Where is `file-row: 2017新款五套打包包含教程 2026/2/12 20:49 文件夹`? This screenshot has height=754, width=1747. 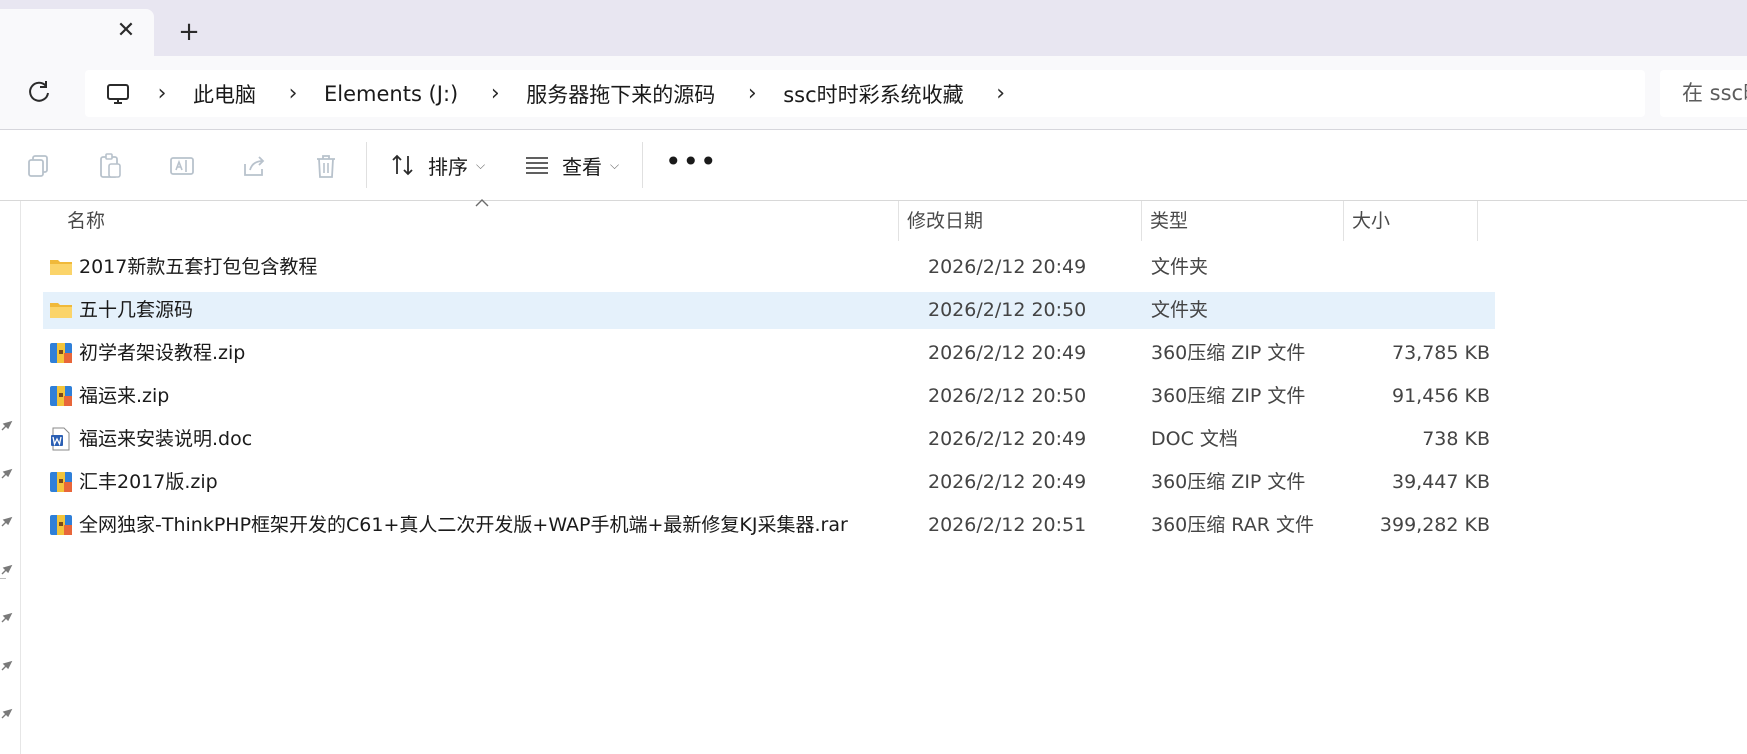 file-row: 2017新款五套打包包含教程 2026/2/12 20:49 文件夹 is located at coordinates (769, 267).